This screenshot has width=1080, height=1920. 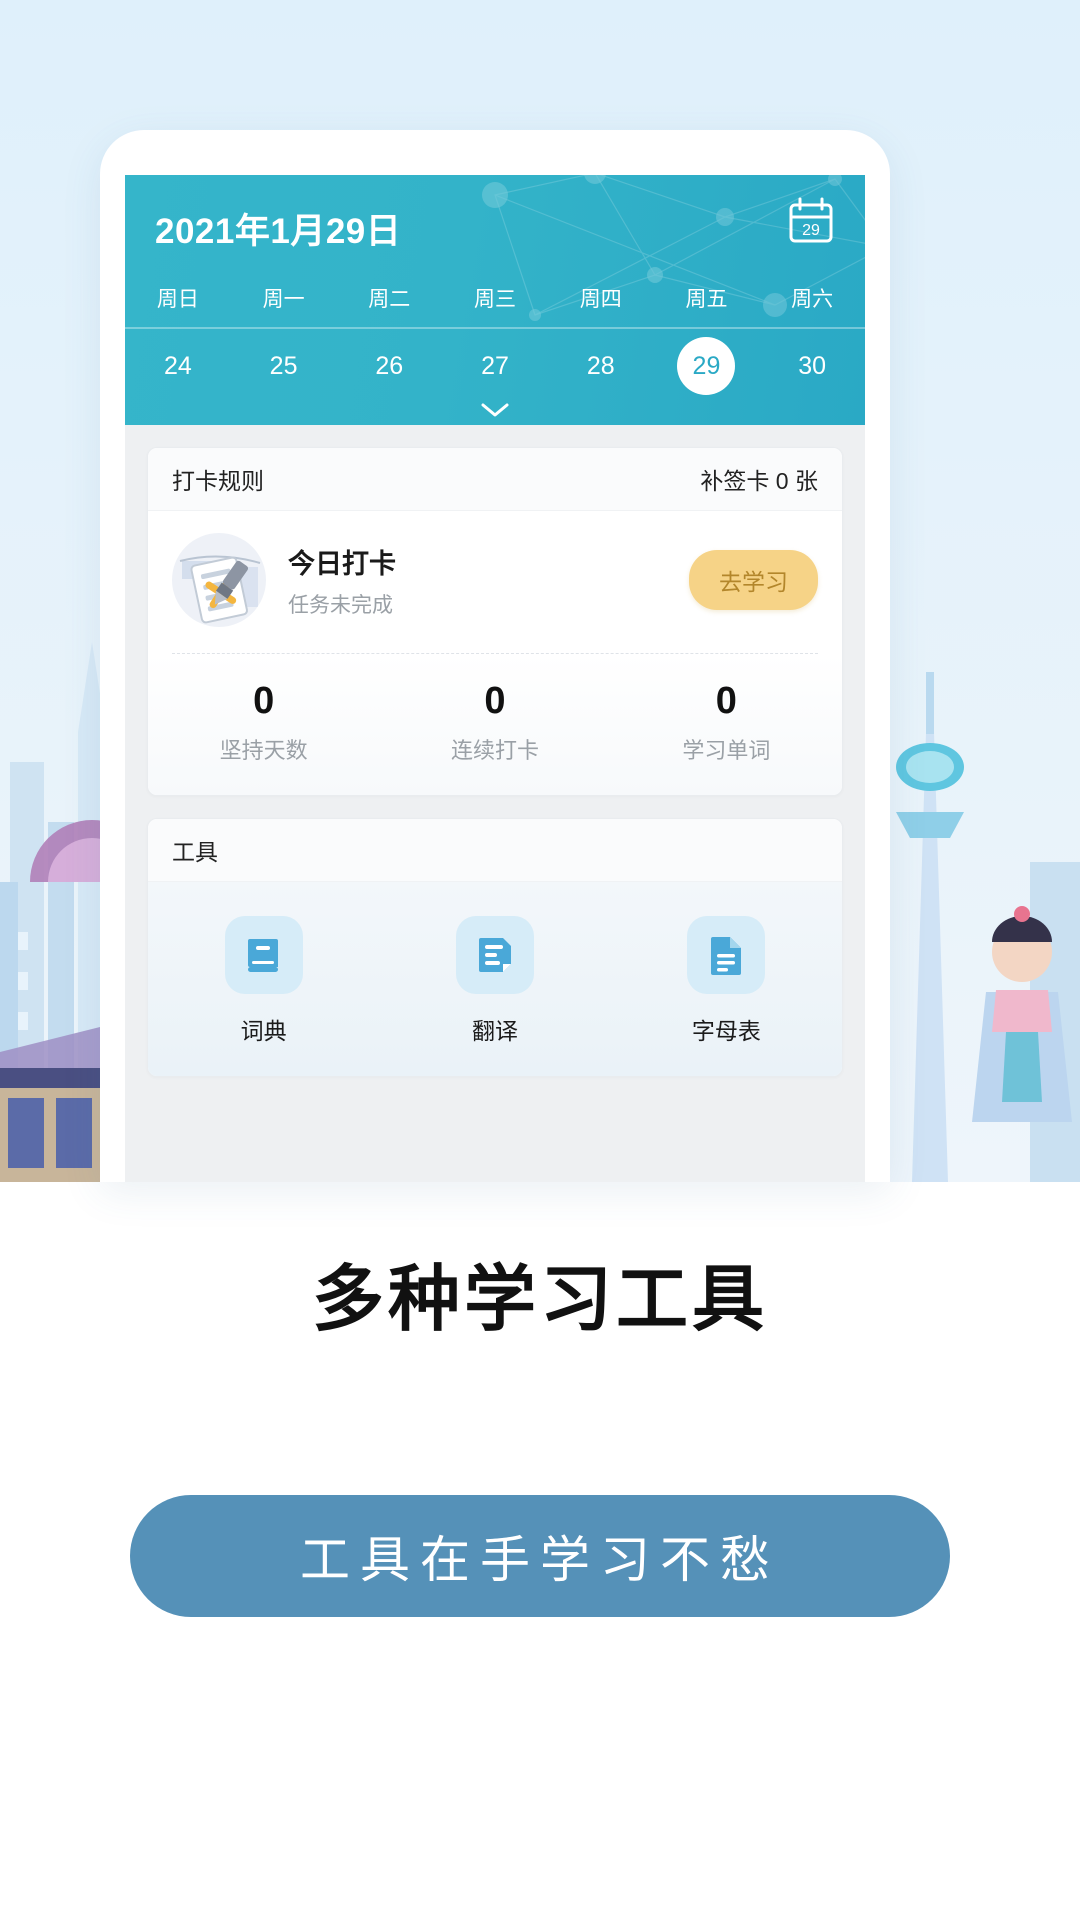 What do you see at coordinates (263, 750) in the screenshot?
I see `stat-label: 坚持天数` at bounding box center [263, 750].